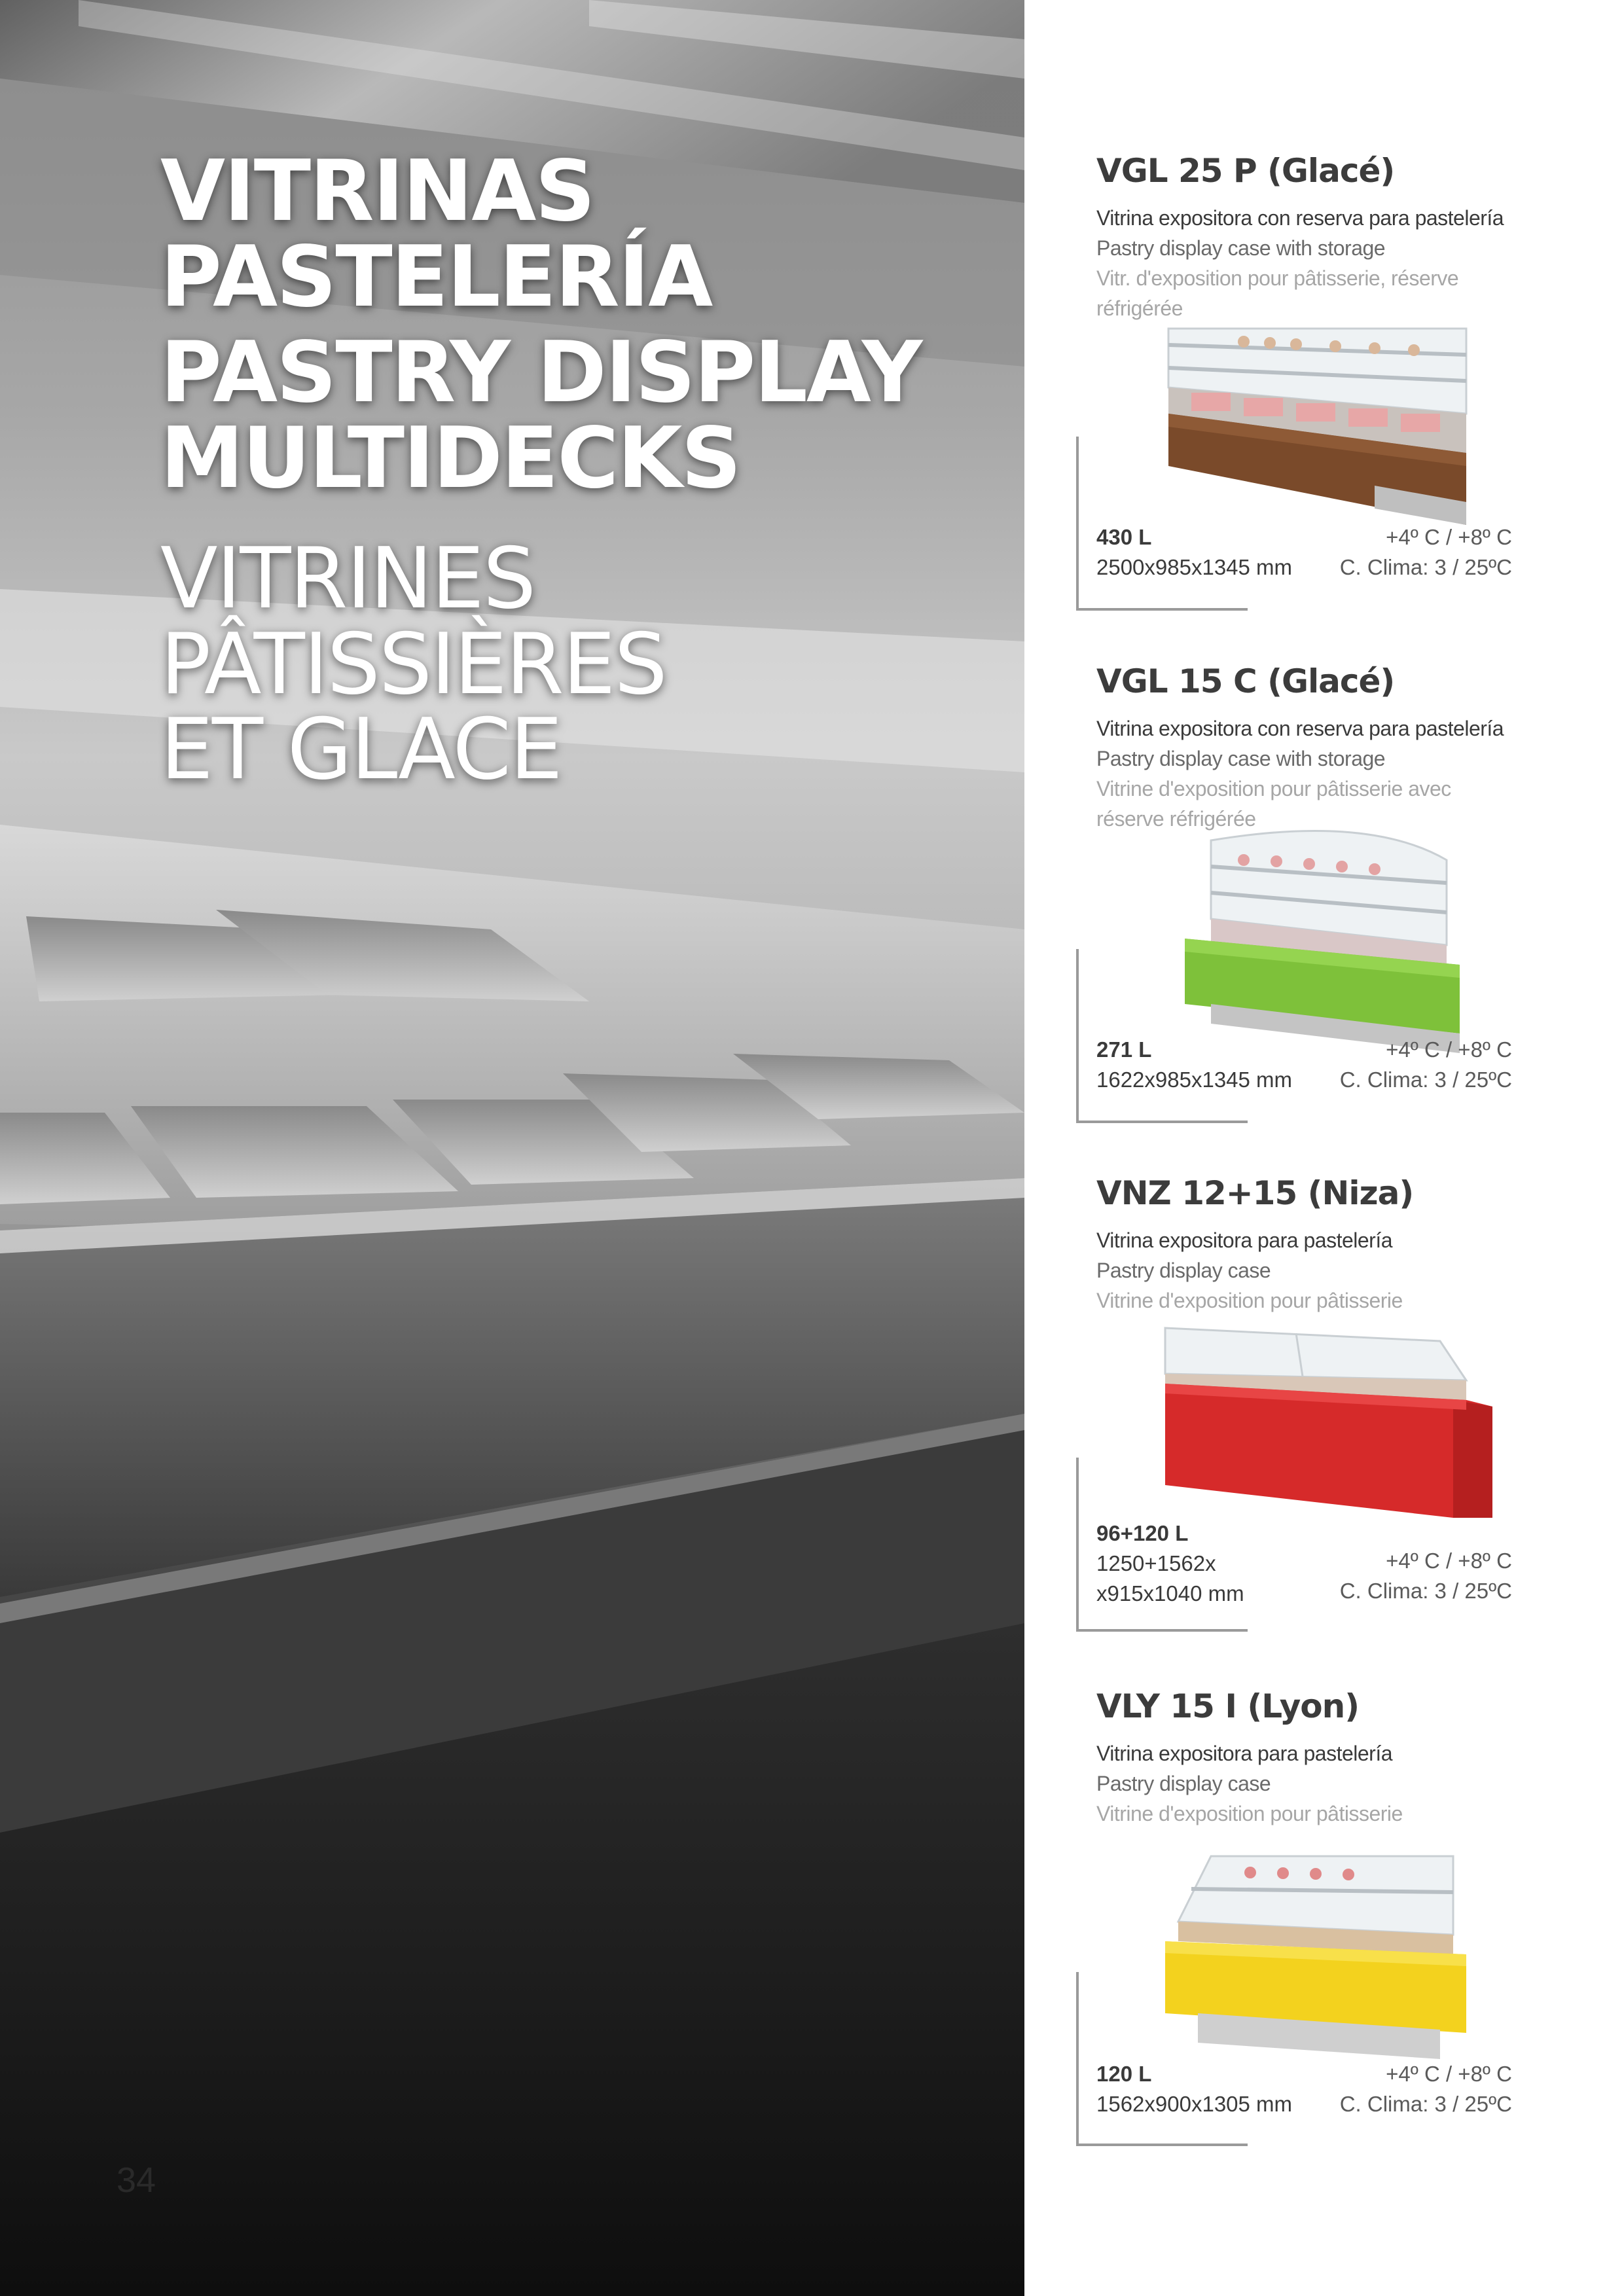 The image size is (1624, 2296). I want to click on heading-english: PASTRY DISPLAY MULTIDECKS, so click(541, 415).